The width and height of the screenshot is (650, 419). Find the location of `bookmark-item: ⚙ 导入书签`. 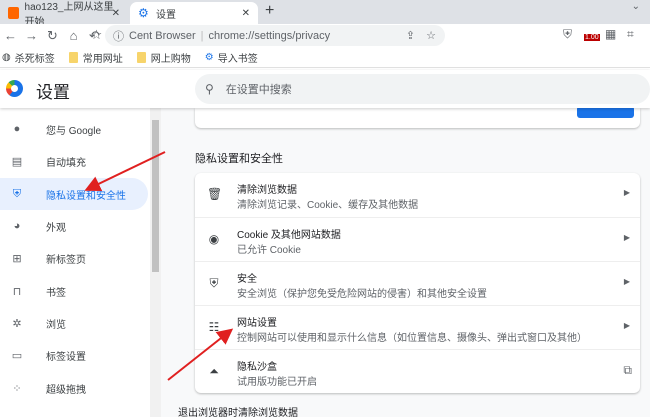

bookmark-item: ⚙ 导入书签 is located at coordinates (231, 57).